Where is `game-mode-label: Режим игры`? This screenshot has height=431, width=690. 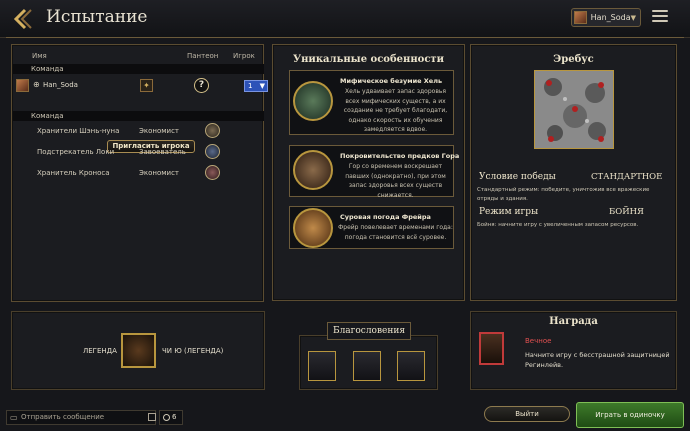 game-mode-label: Режим игры is located at coordinates (509, 212).